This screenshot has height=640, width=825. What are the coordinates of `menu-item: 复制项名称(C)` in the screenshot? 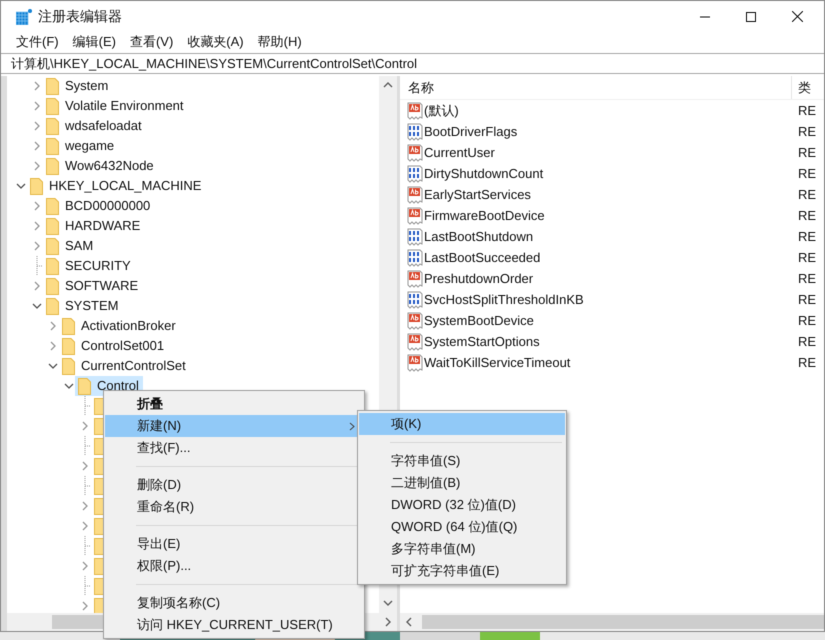 It's located at (234, 603).